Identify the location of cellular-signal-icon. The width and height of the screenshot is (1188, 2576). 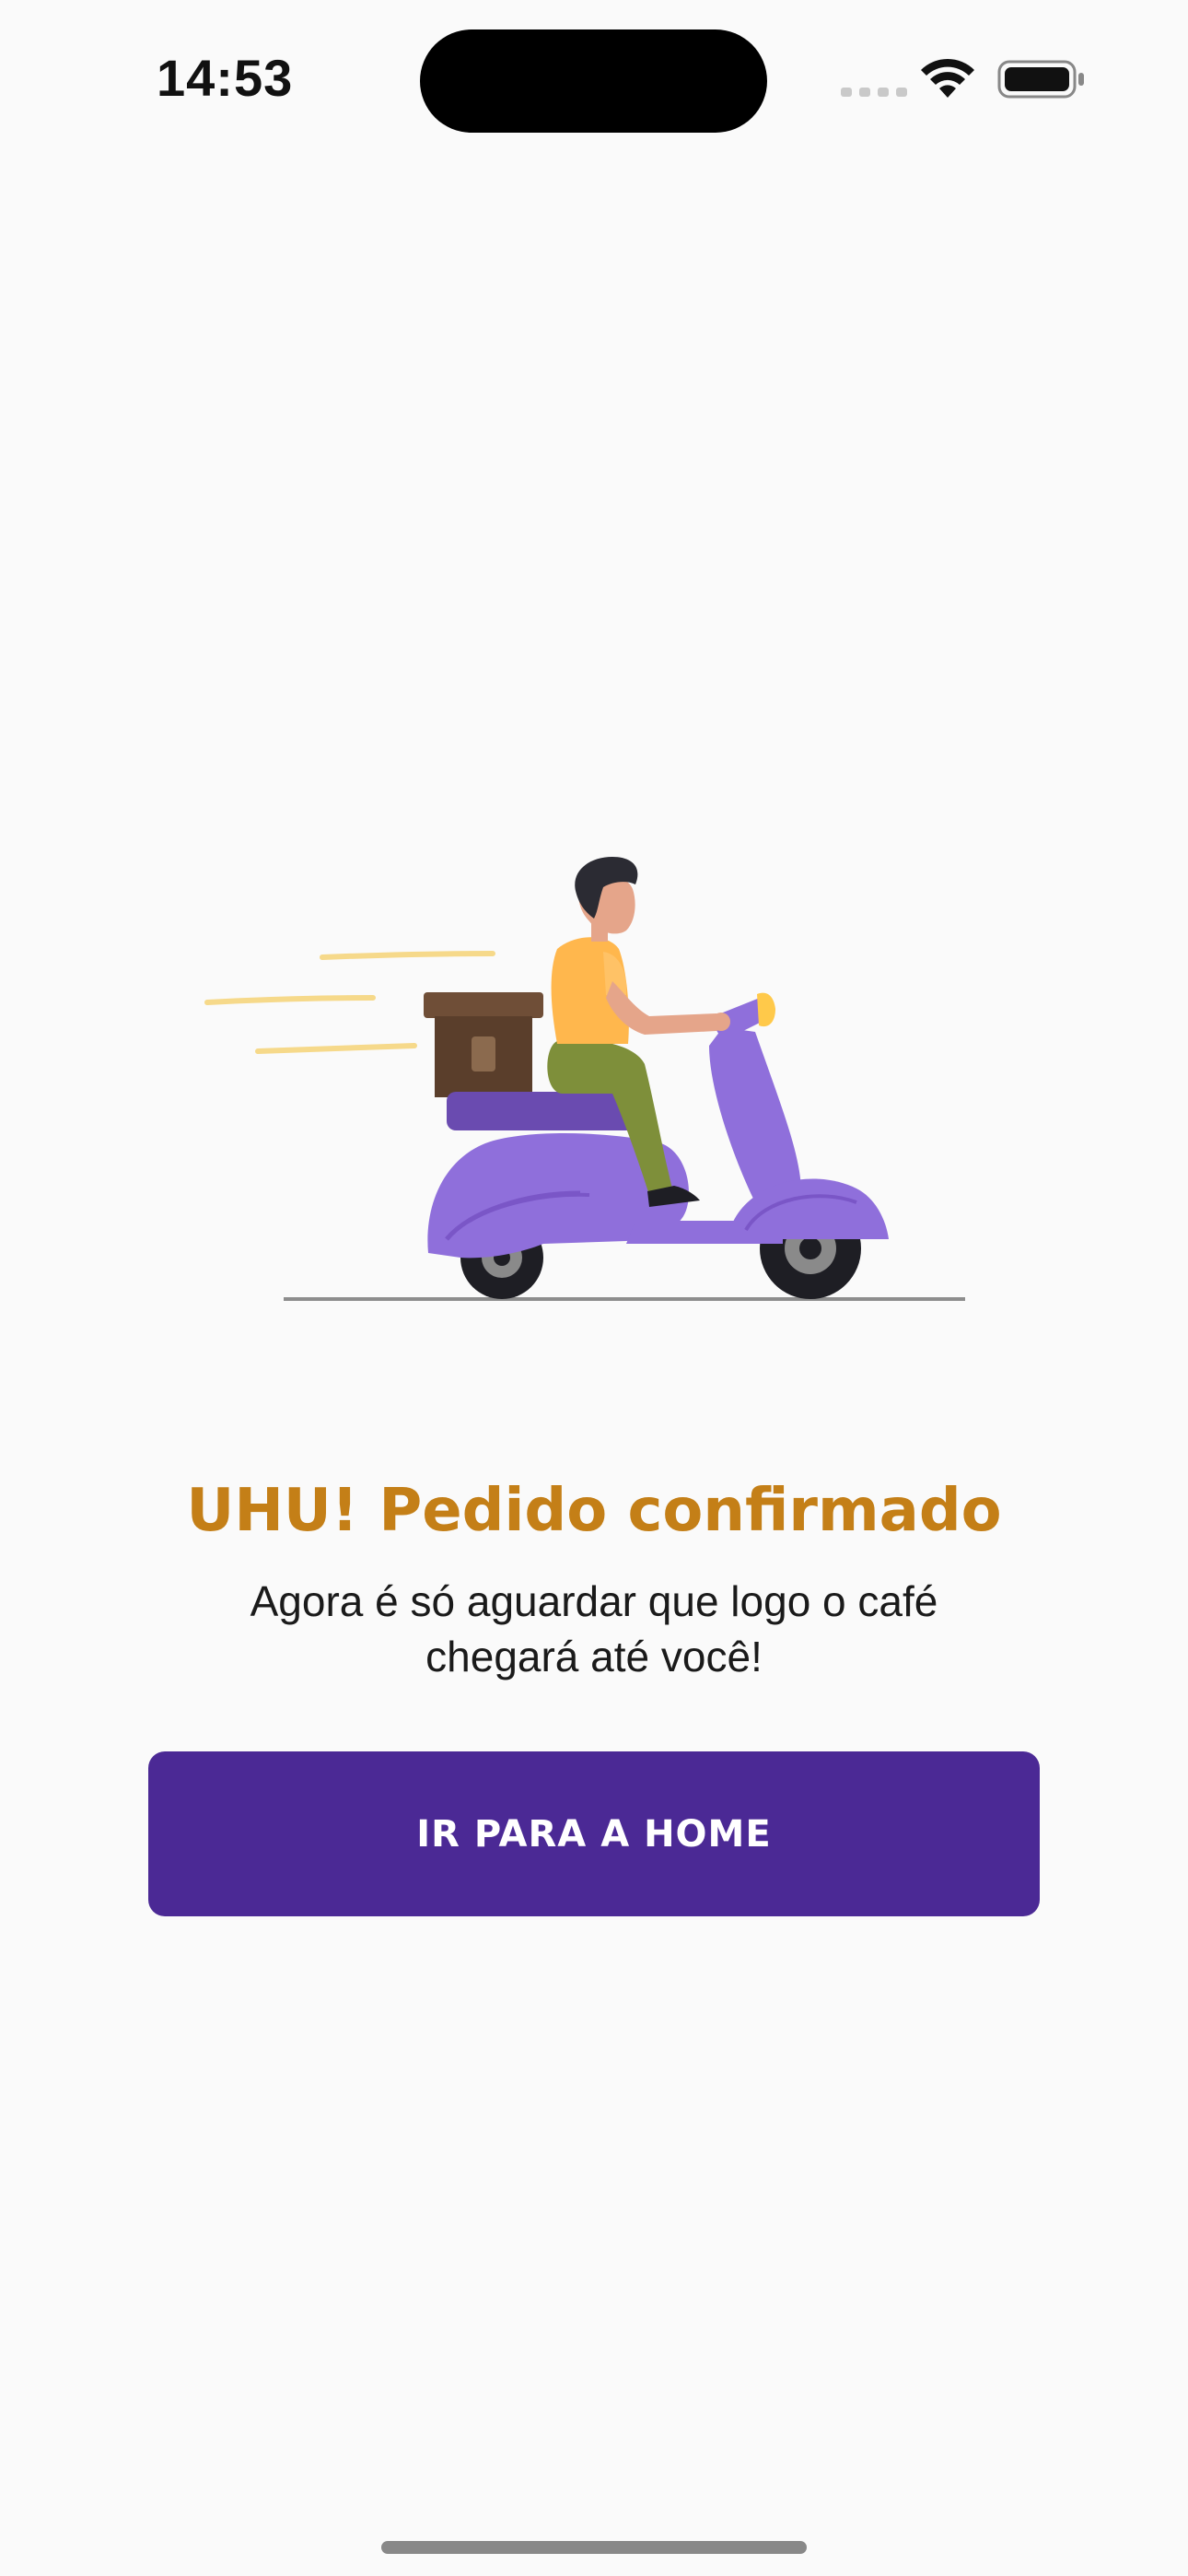
(874, 92).